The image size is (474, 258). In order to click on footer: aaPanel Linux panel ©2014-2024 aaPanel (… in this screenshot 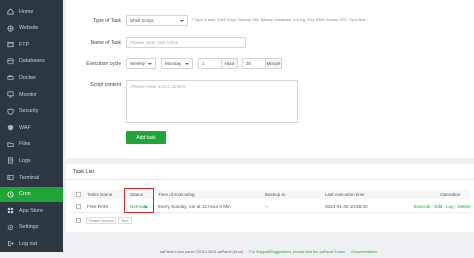, I will do `click(268, 247)`.